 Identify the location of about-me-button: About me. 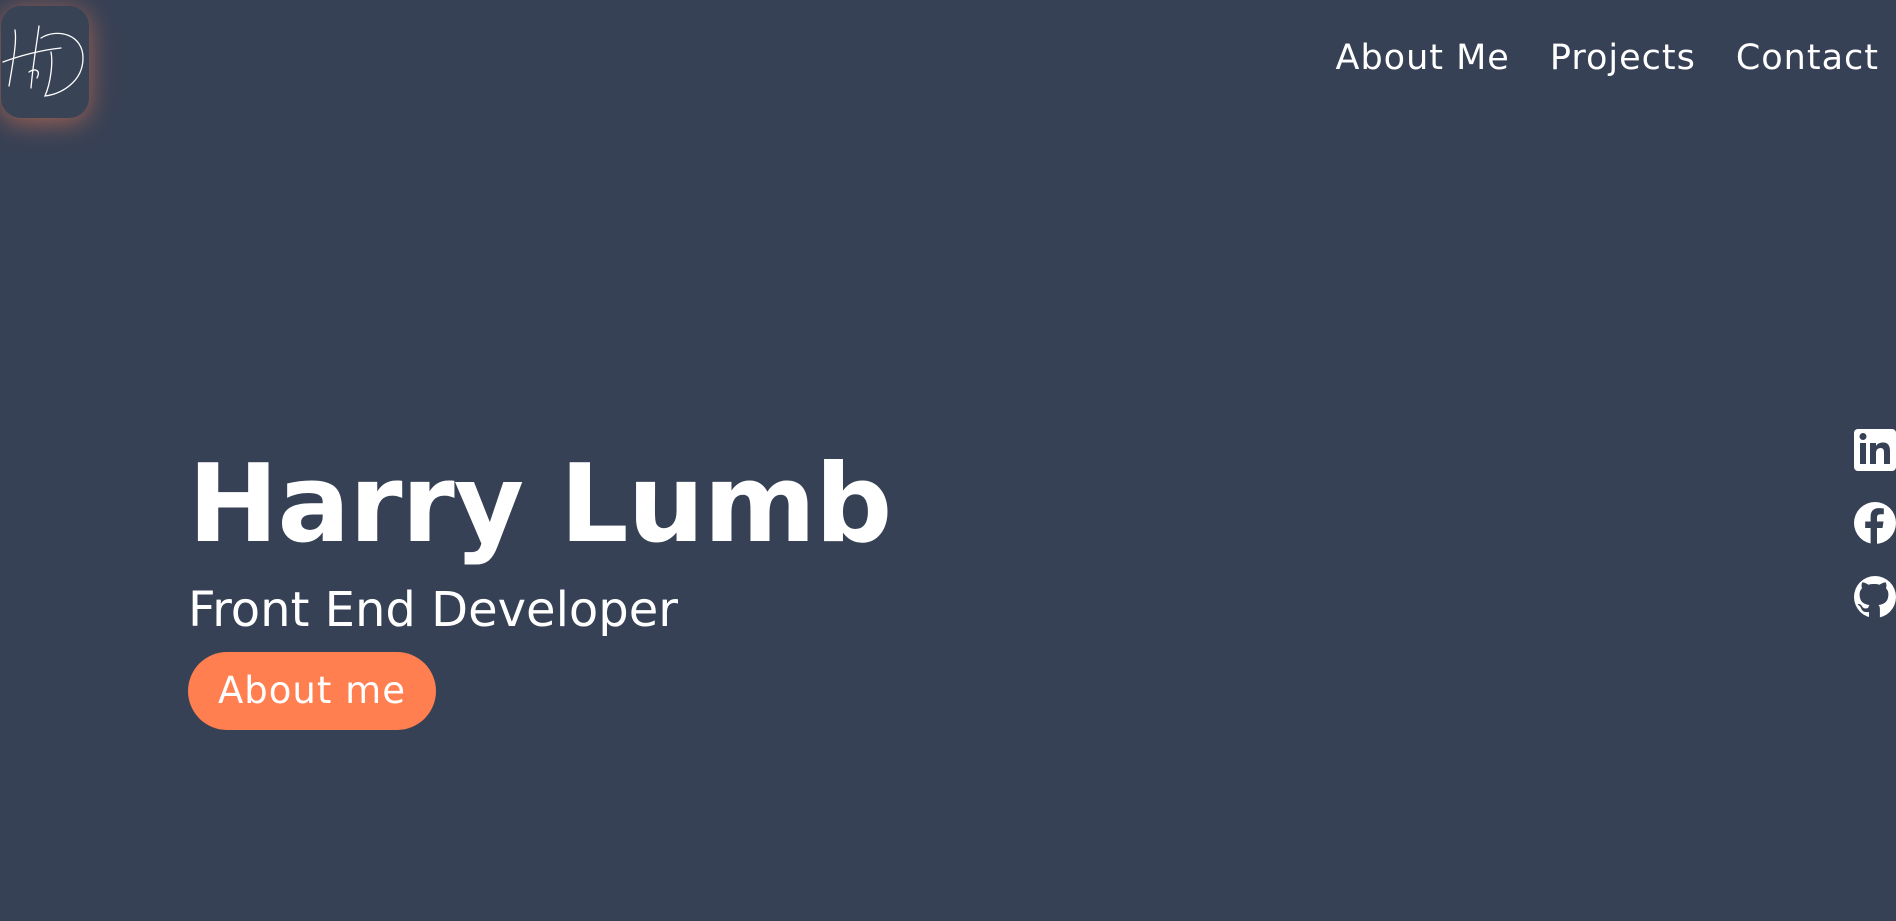
(312, 691).